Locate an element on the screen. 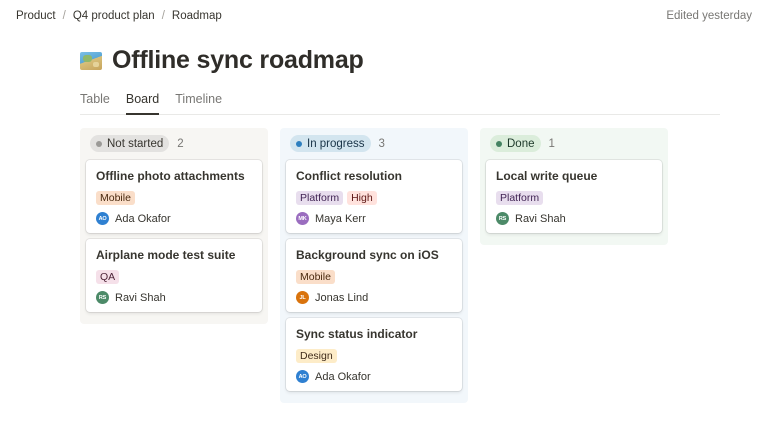  card-title: Sync status indicator is located at coordinates (357, 334).